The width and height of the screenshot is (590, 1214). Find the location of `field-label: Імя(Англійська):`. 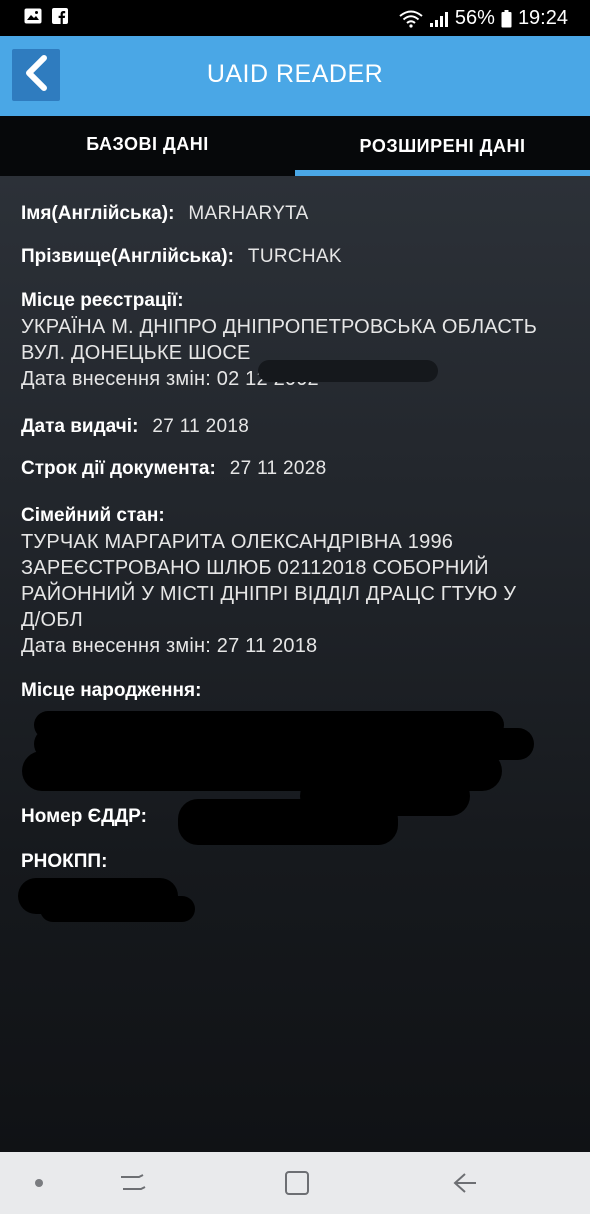

field-label: Імя(Англійська): is located at coordinates (98, 213).